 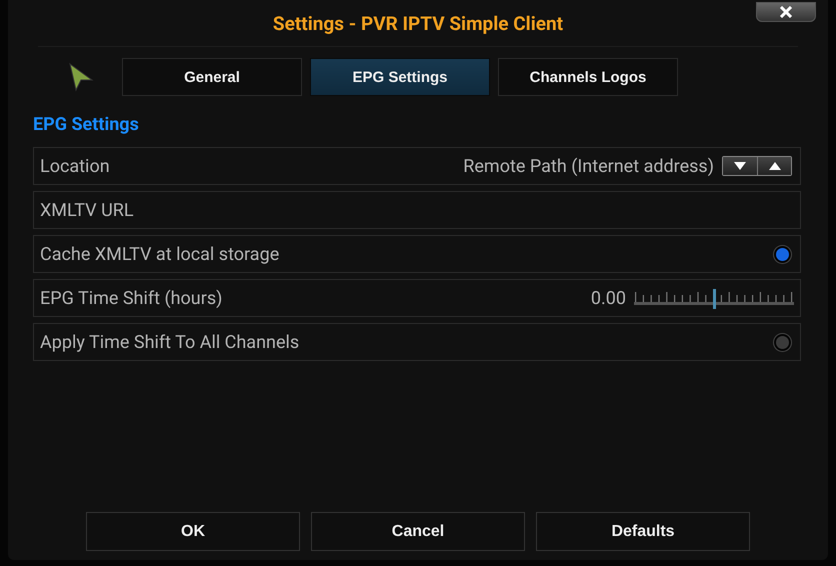 What do you see at coordinates (608, 298) in the screenshot?
I see `setting-value: 0.00` at bounding box center [608, 298].